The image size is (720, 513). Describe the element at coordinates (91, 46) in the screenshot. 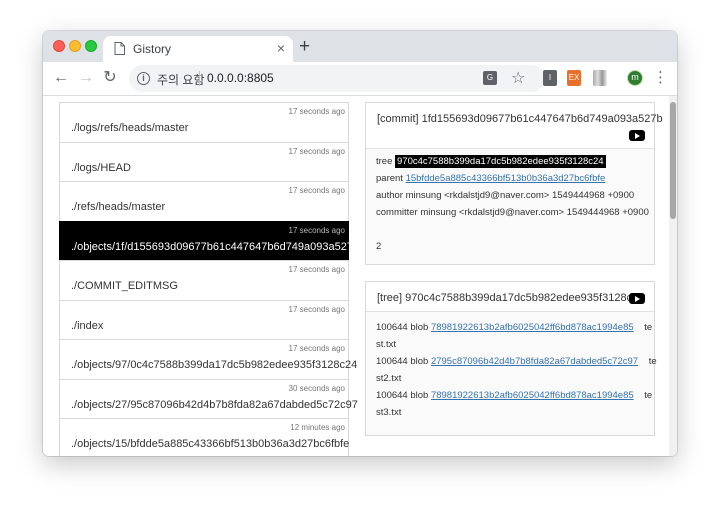

I see `maximize-window-button` at that location.